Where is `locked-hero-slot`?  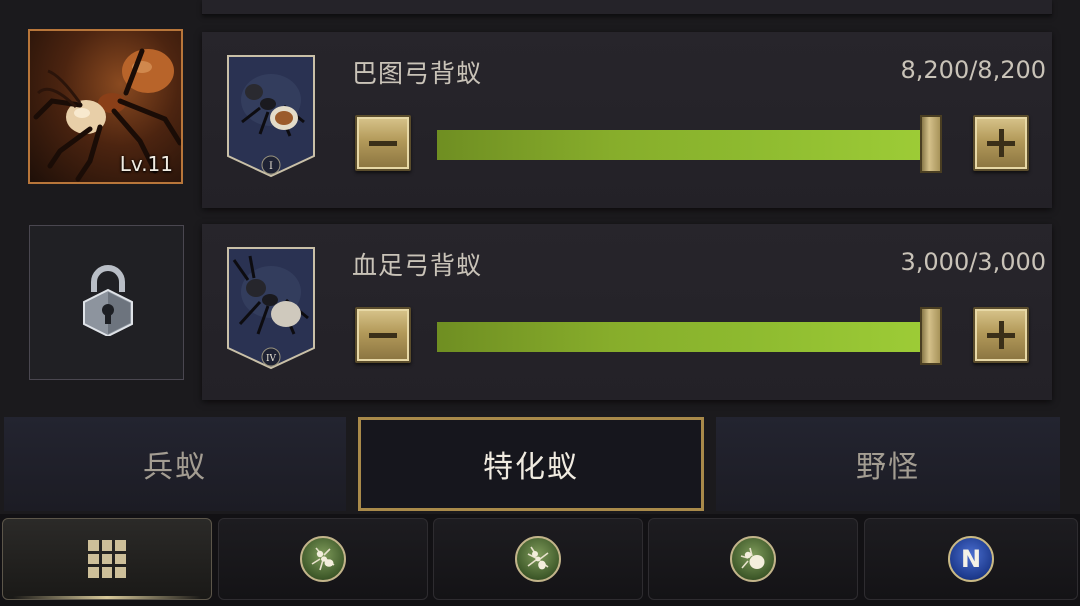 locked-hero-slot is located at coordinates (106, 302).